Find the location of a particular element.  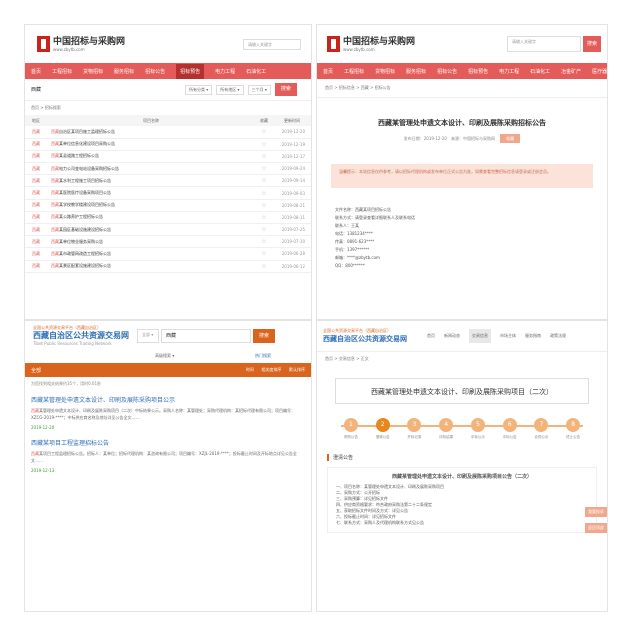

table-row: 西藏 西藏某市政管网改造工程招标公告 ☆ 2019-06-28 is located at coordinates (168, 254).